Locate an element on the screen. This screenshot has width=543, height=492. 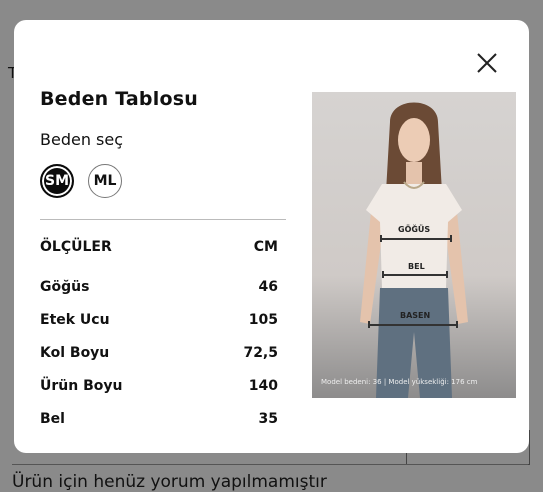
row-value: 35 is located at coordinates (268, 419).